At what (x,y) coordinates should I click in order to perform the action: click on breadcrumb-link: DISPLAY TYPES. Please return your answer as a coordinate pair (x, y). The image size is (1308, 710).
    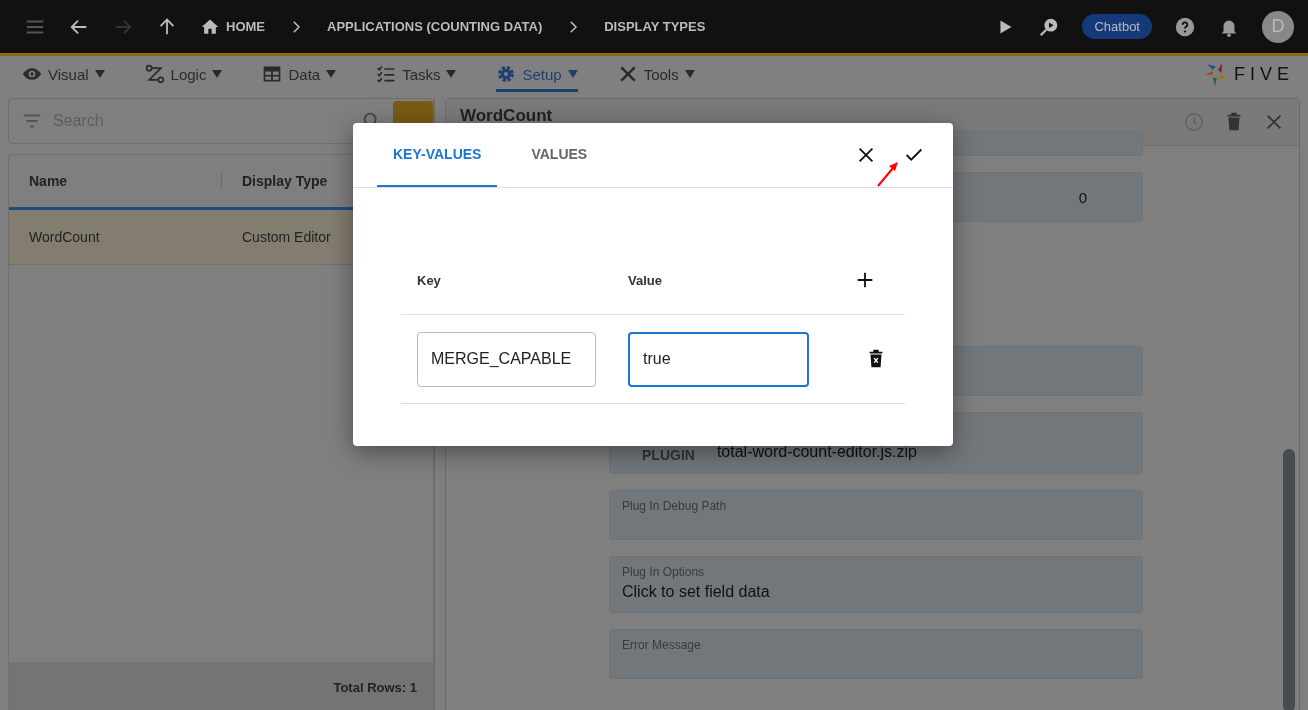
    Looking at the image, I should click on (655, 26).